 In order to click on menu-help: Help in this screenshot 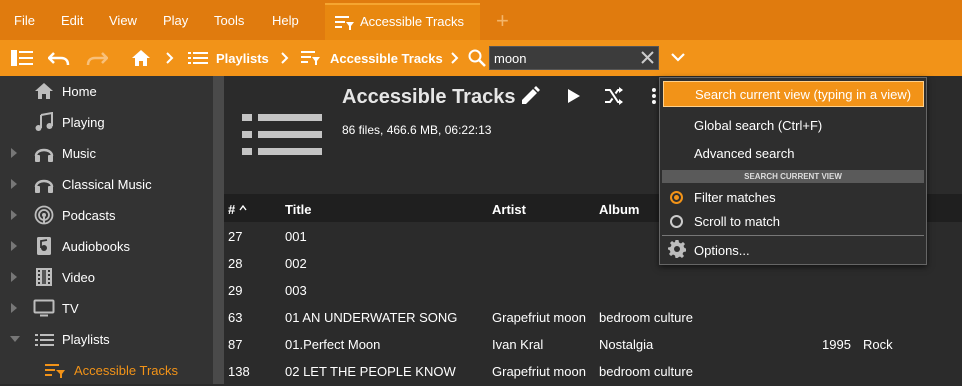, I will do `click(285, 20)`.